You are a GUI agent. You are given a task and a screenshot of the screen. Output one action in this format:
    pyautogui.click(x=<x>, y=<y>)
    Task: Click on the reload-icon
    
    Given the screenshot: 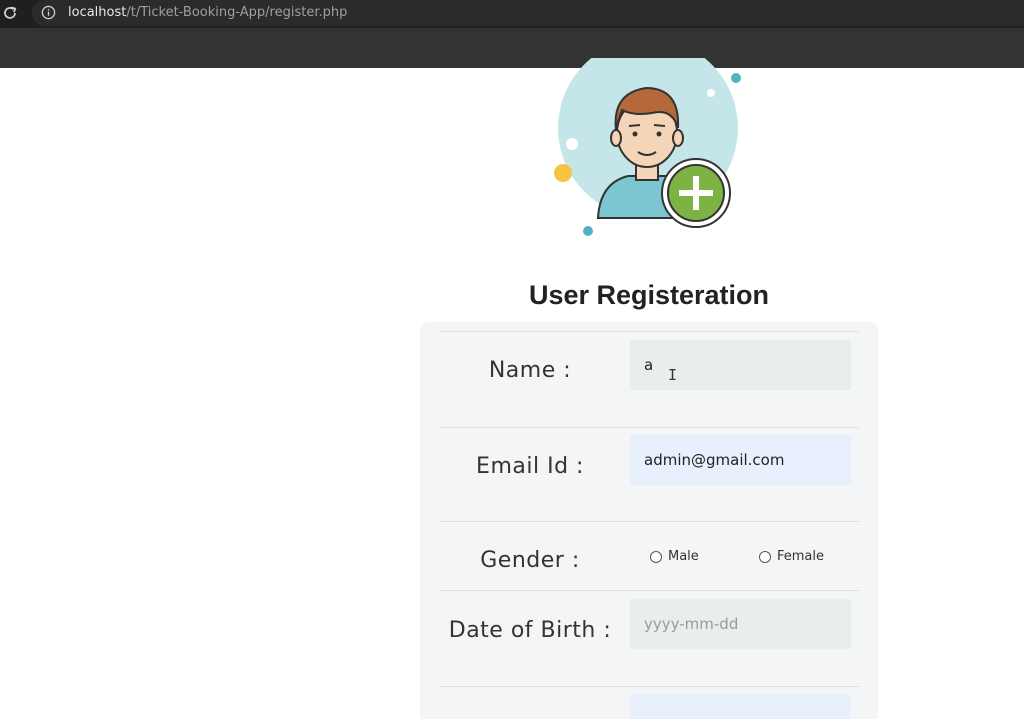 What is the action you would take?
    pyautogui.click(x=10, y=13)
    